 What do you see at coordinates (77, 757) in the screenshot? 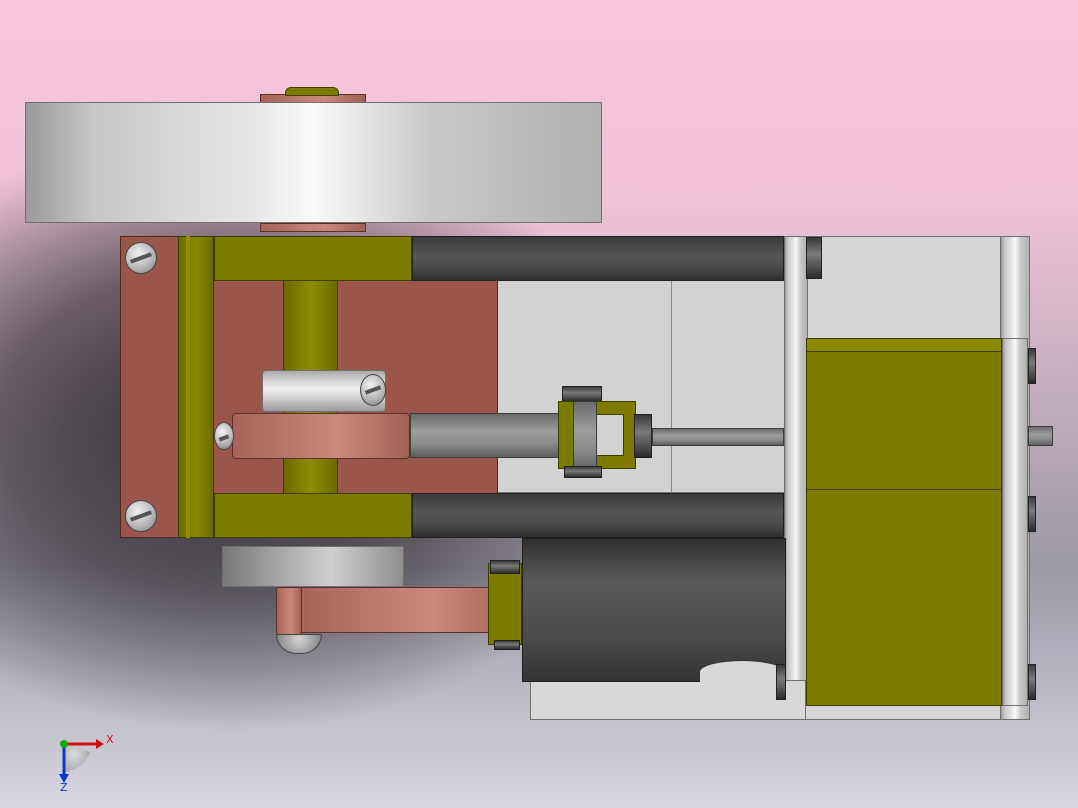
I see `triad-shade` at bounding box center [77, 757].